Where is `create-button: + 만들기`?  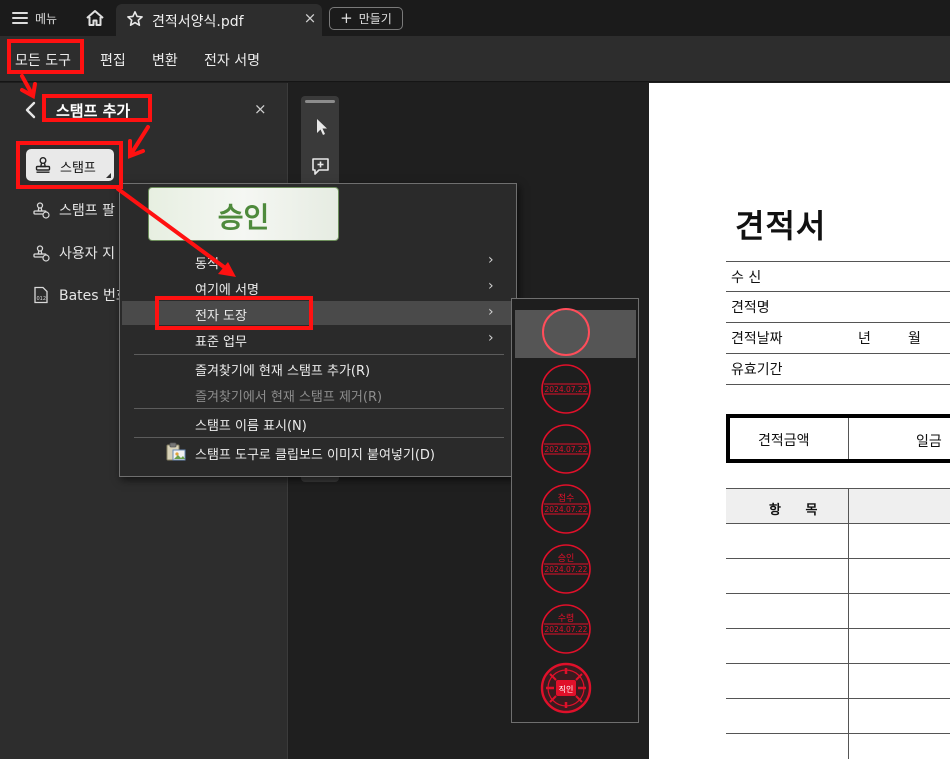
create-button: + 만들기 is located at coordinates (366, 18).